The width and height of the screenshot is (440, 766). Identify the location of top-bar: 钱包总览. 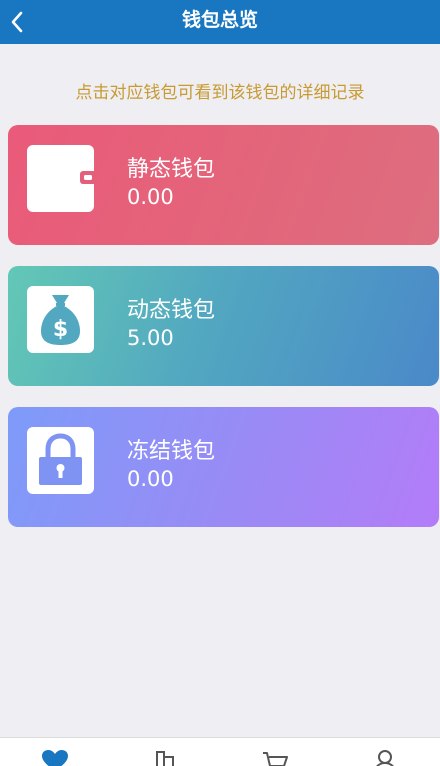
(220, 22).